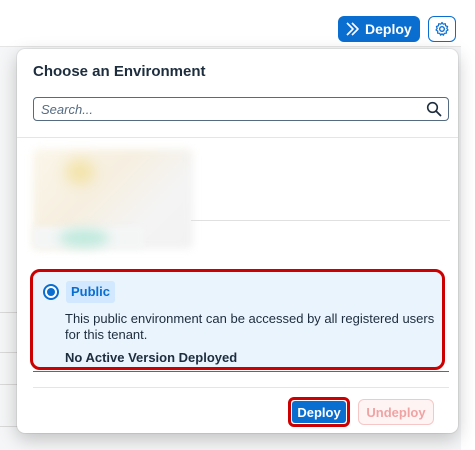 Image resolution: width=475 pixels, height=450 pixels. I want to click on search-input, so click(221, 109).